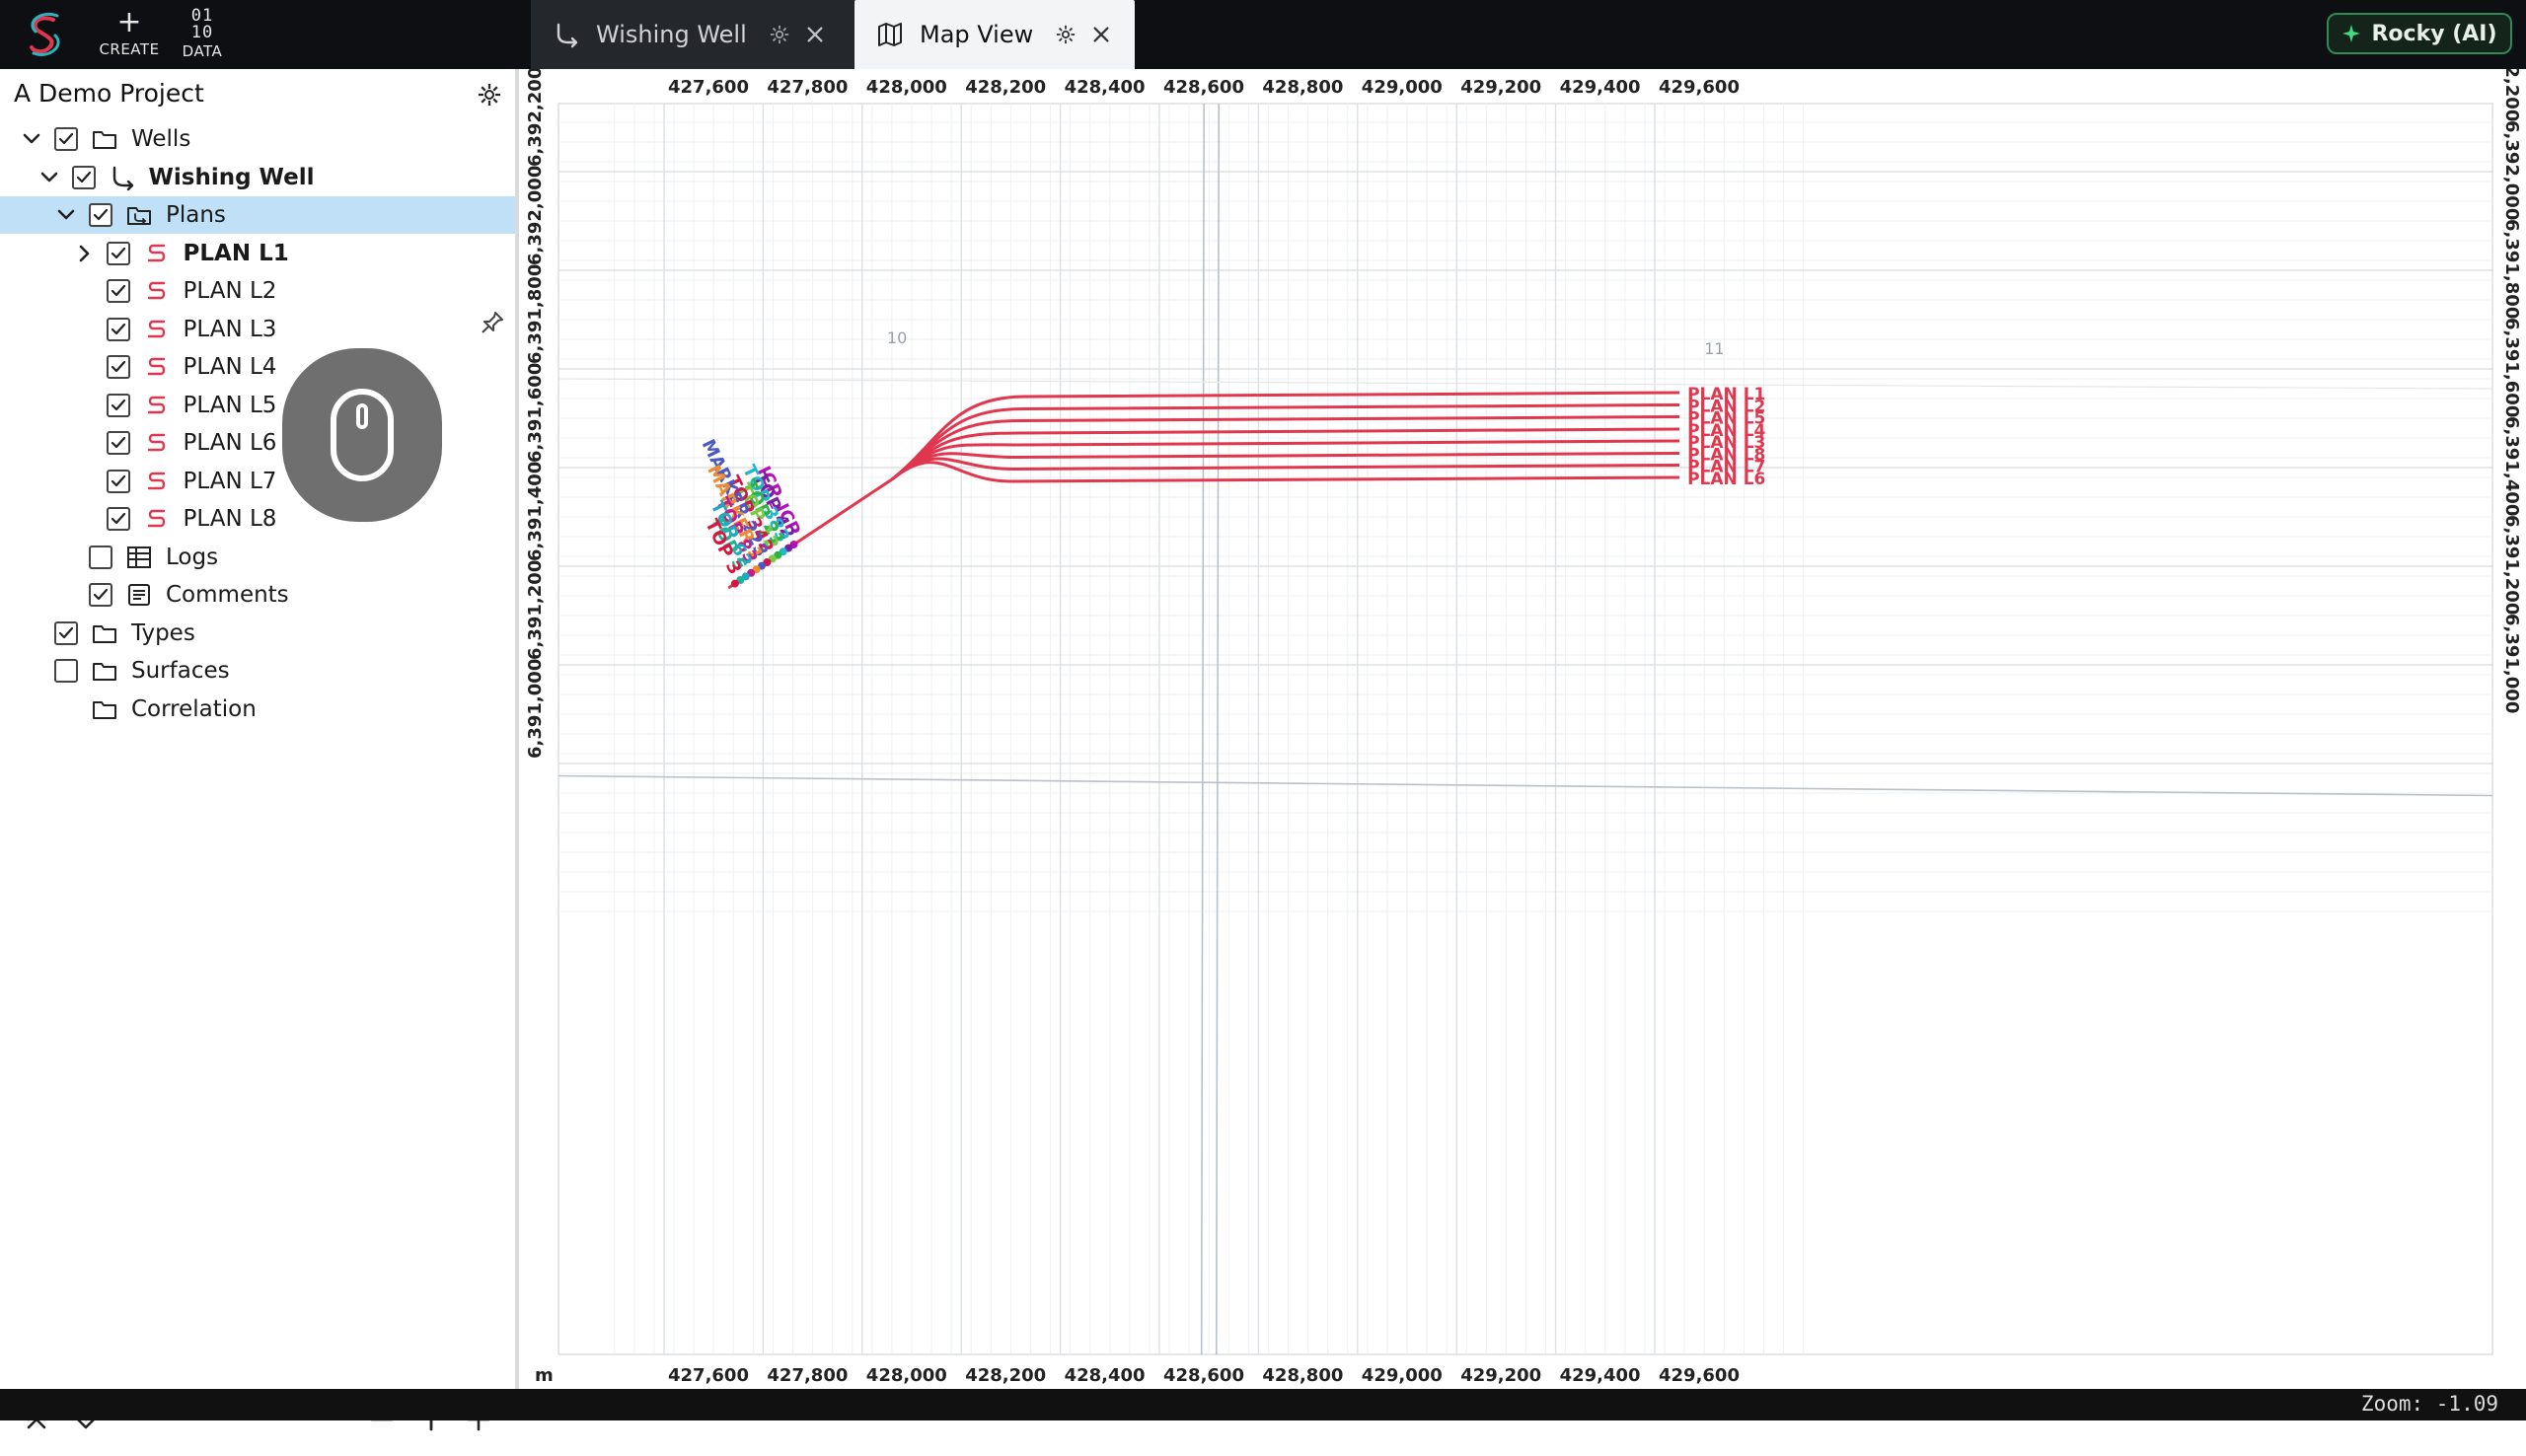 This screenshot has height=1456, width=2526. I want to click on y-tick-label-left: 6,391,600, so click(535, 413).